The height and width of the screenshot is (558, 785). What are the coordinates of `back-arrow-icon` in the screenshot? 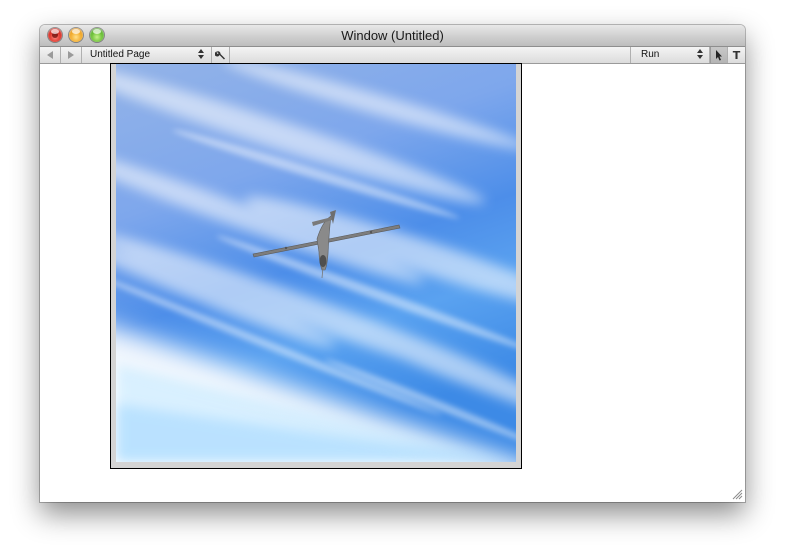 It's located at (50, 55).